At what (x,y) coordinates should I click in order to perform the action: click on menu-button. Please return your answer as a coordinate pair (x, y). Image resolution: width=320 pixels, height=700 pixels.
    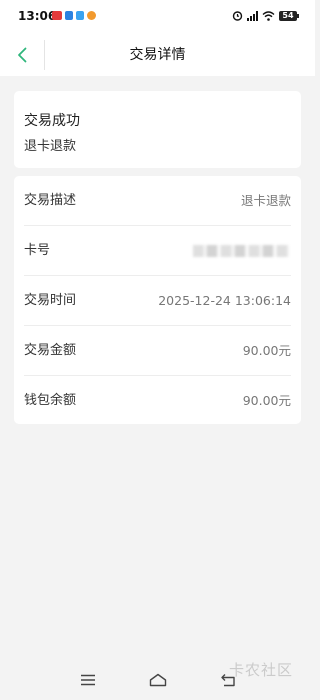
    Looking at the image, I should click on (88, 680).